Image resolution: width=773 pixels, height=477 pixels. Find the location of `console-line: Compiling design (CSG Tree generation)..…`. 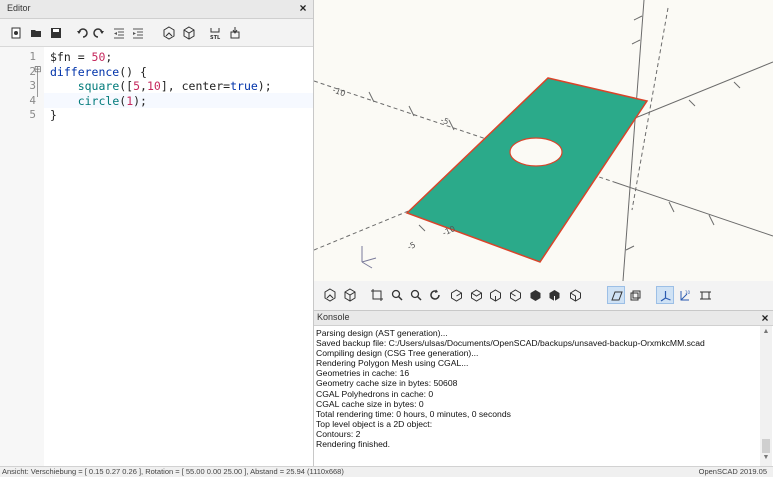

console-line: Compiling design (CSG Tree generation)..… is located at coordinates (397, 353).